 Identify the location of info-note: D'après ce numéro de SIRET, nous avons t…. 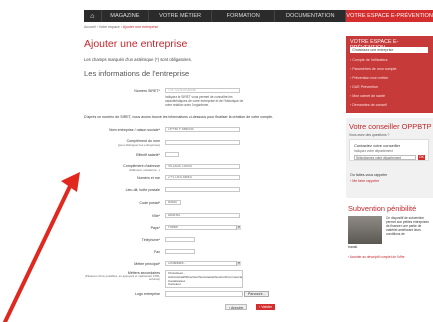
(179, 117).